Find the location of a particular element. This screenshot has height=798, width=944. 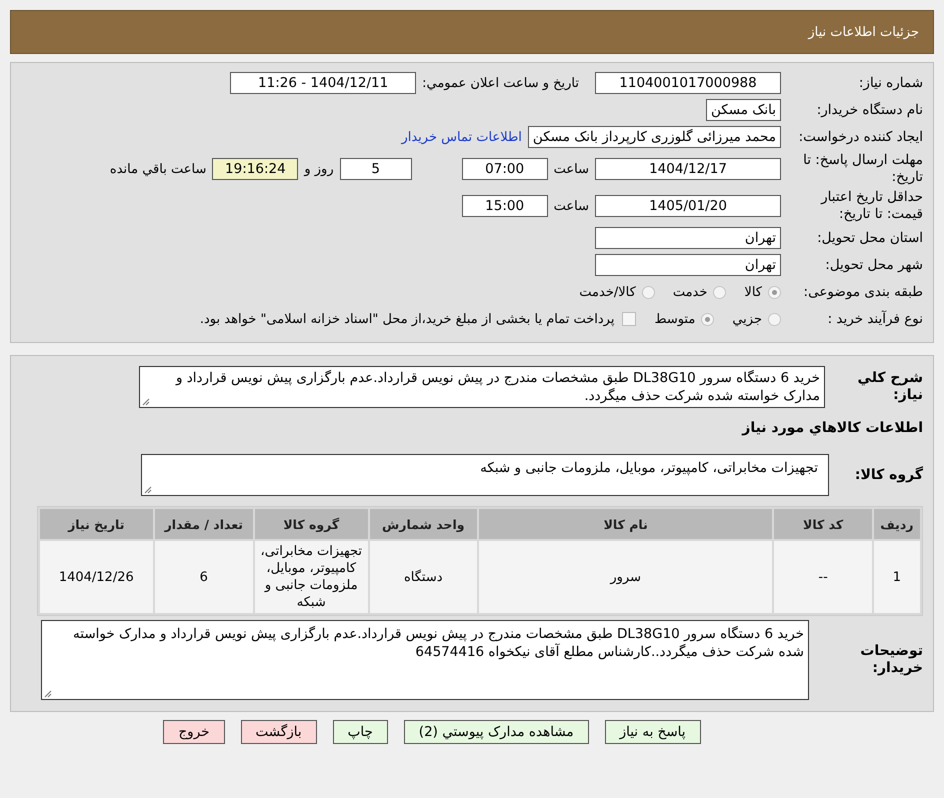

field-label: توضيحات خريدار: is located at coordinates (891, 660).